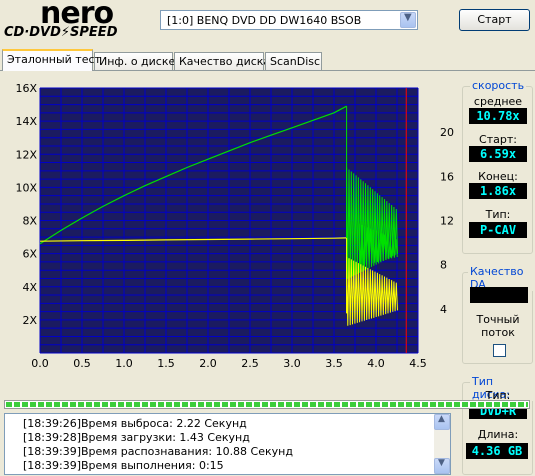  I want to click on y-left-tick-label: 16X, so click(26, 88).